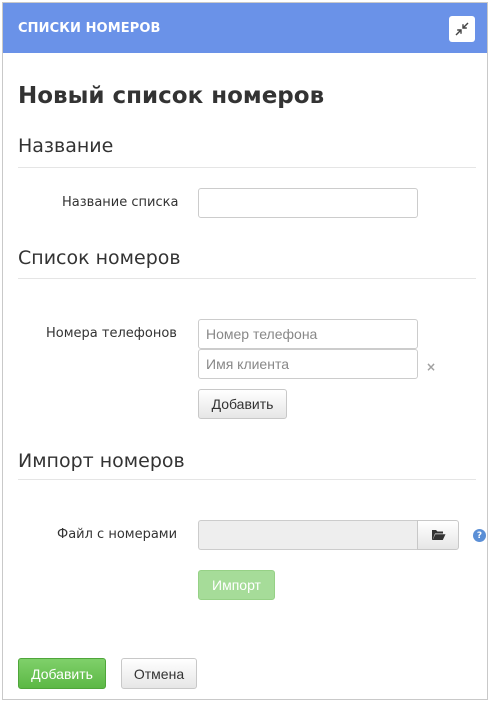 This screenshot has width=491, height=702. What do you see at coordinates (308, 334) in the screenshot?
I see `phone-number-input` at bounding box center [308, 334].